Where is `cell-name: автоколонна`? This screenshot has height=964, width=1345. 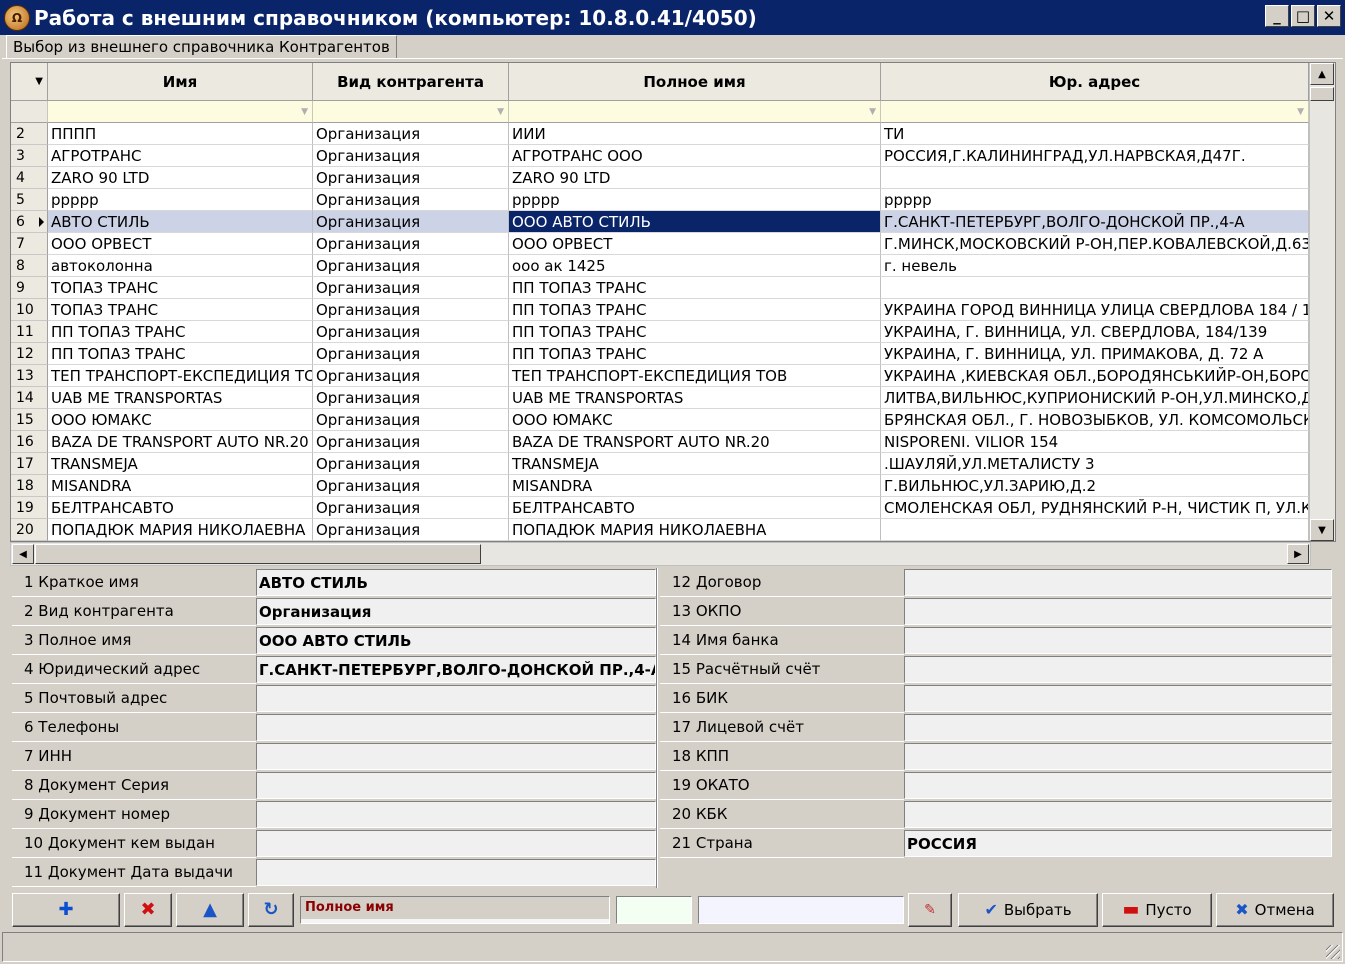 cell-name: автоколонна is located at coordinates (180, 266).